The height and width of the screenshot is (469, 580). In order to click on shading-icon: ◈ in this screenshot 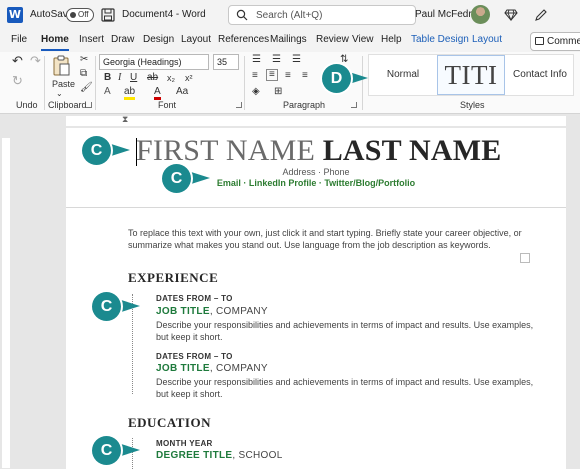, I will do `click(256, 92)`.